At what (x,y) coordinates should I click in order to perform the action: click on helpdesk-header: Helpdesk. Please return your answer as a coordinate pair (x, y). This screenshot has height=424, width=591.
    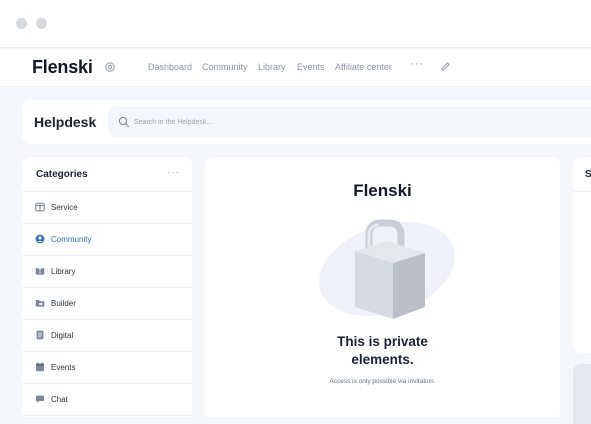
    Looking at the image, I should click on (306, 122).